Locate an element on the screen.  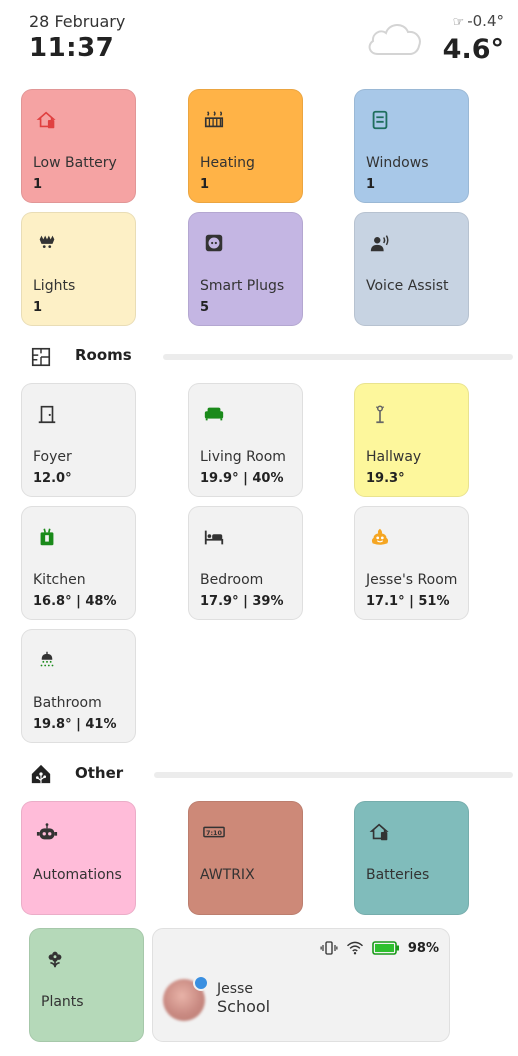
section-title-other: Other is located at coordinates (99, 773).